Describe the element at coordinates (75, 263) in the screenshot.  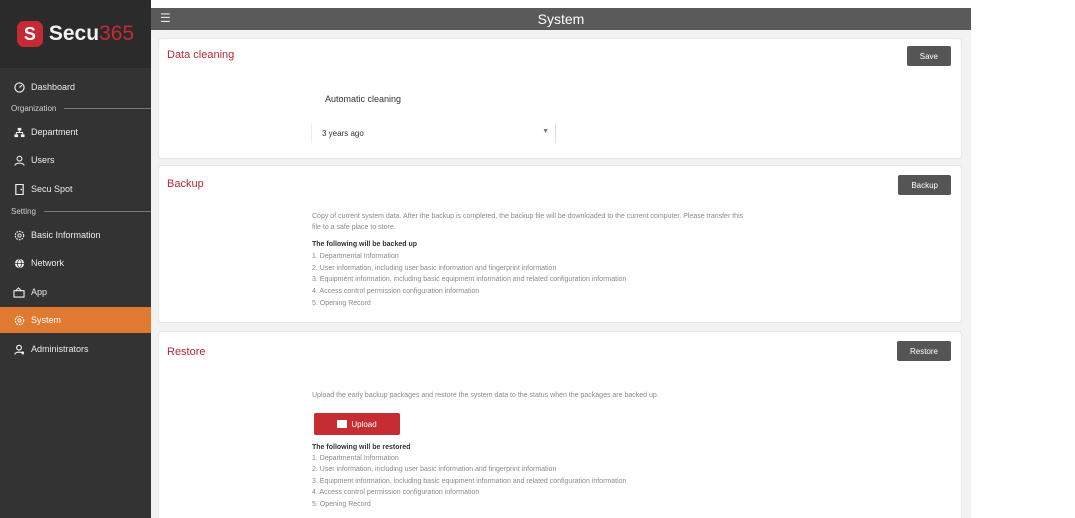
I see `sidebar-item-network: Network` at that location.